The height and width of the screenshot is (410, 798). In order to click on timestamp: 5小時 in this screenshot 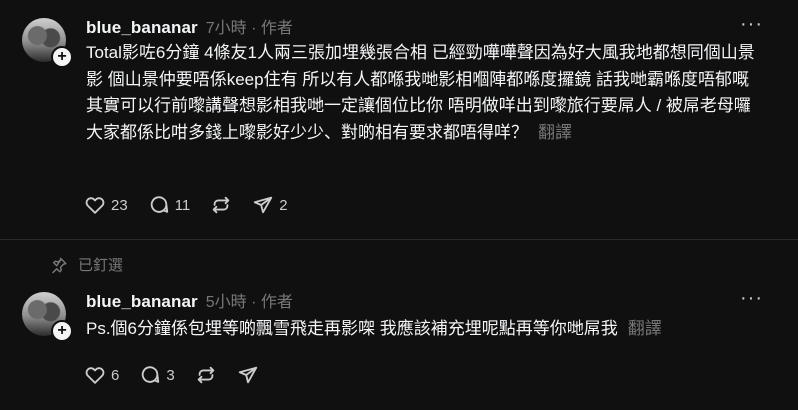, I will do `click(226, 302)`.